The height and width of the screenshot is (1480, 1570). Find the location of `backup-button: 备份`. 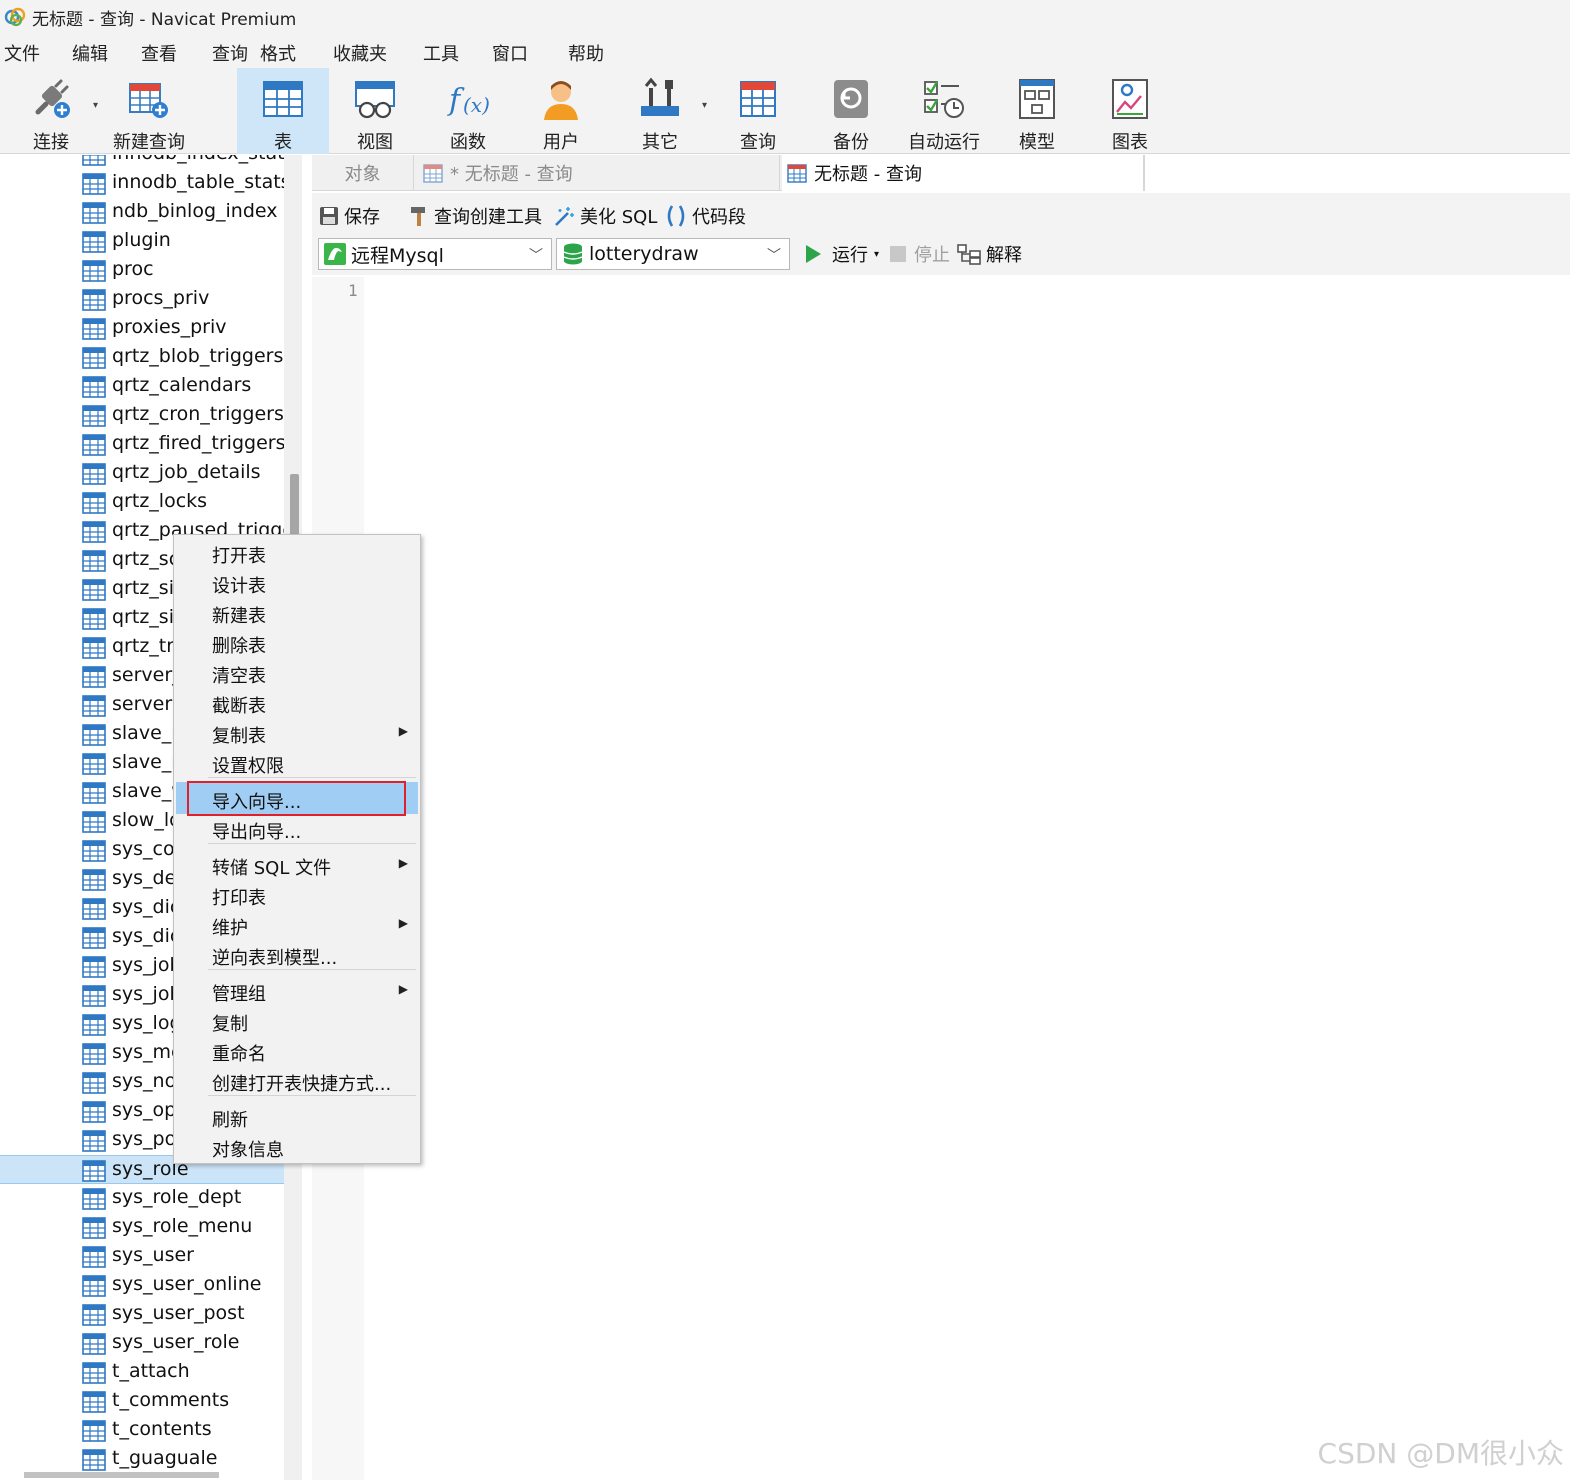

backup-button: 备份 is located at coordinates (851, 111).